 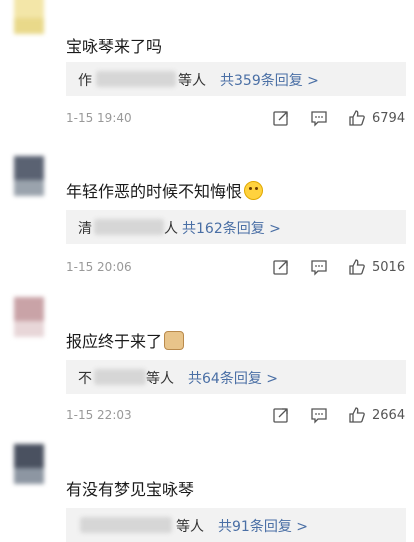 I want to click on comment-meta: 1-15 20:06 5016, so click(x=238, y=268).